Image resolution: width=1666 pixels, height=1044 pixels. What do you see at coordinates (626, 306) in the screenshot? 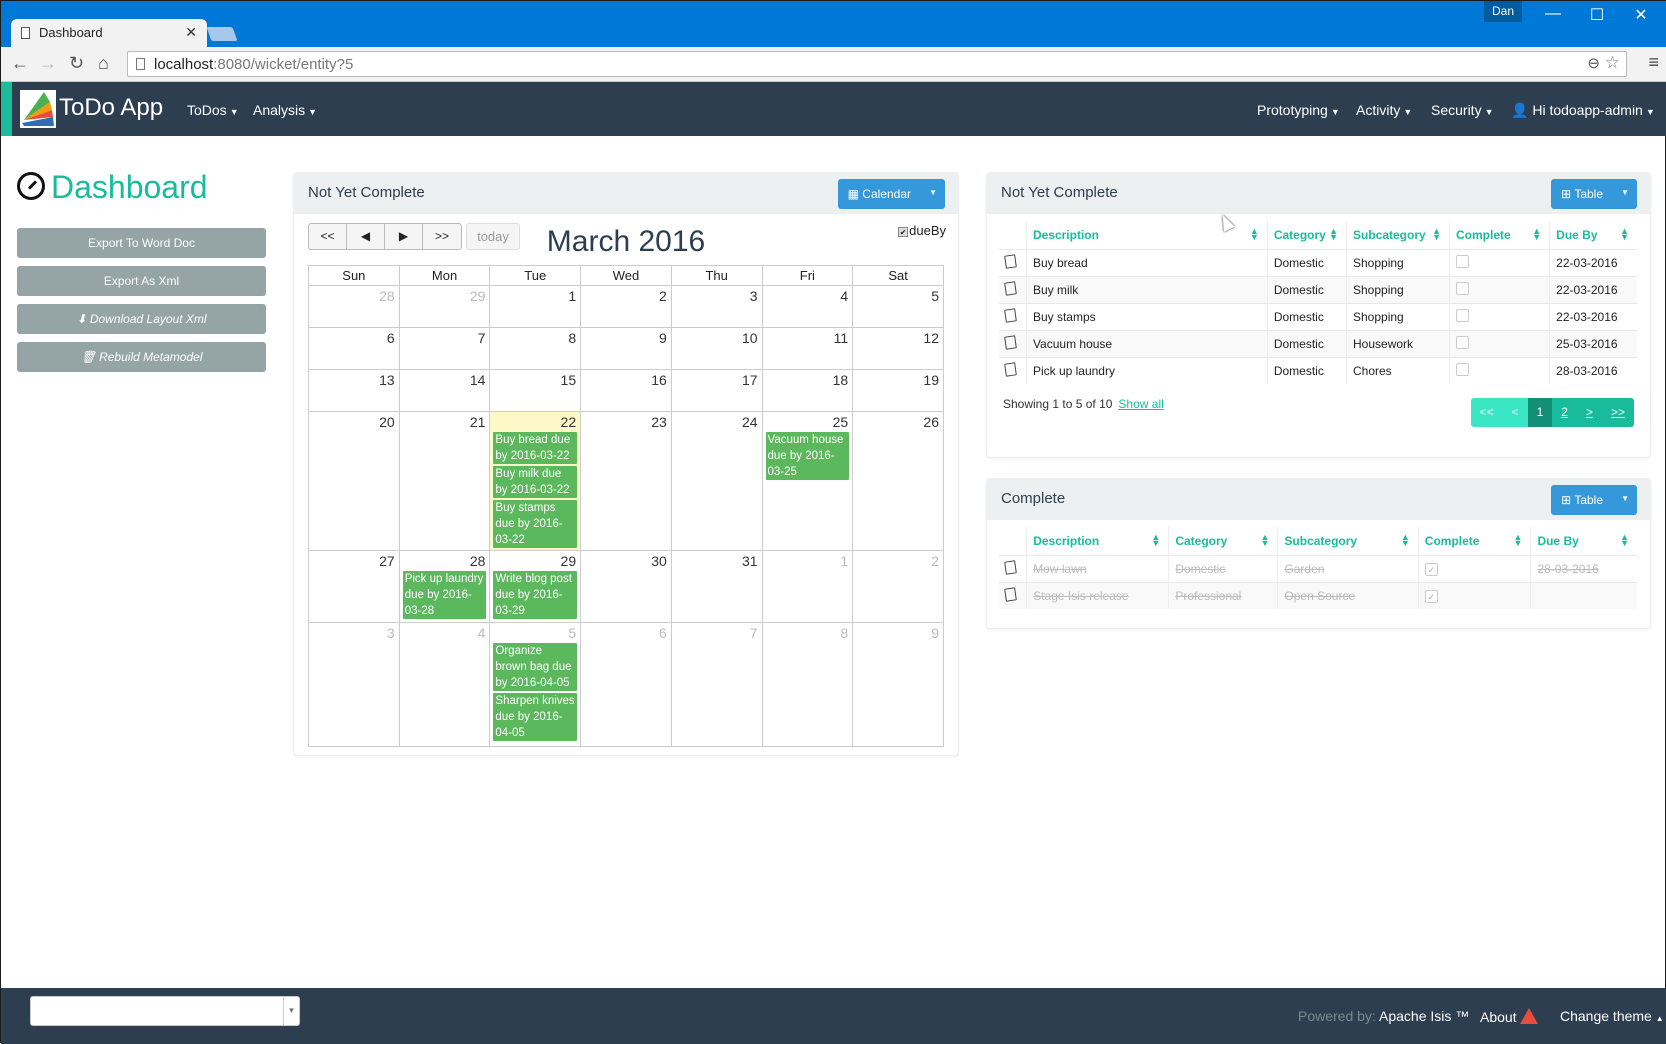
I see `calendar-day: 2` at bounding box center [626, 306].